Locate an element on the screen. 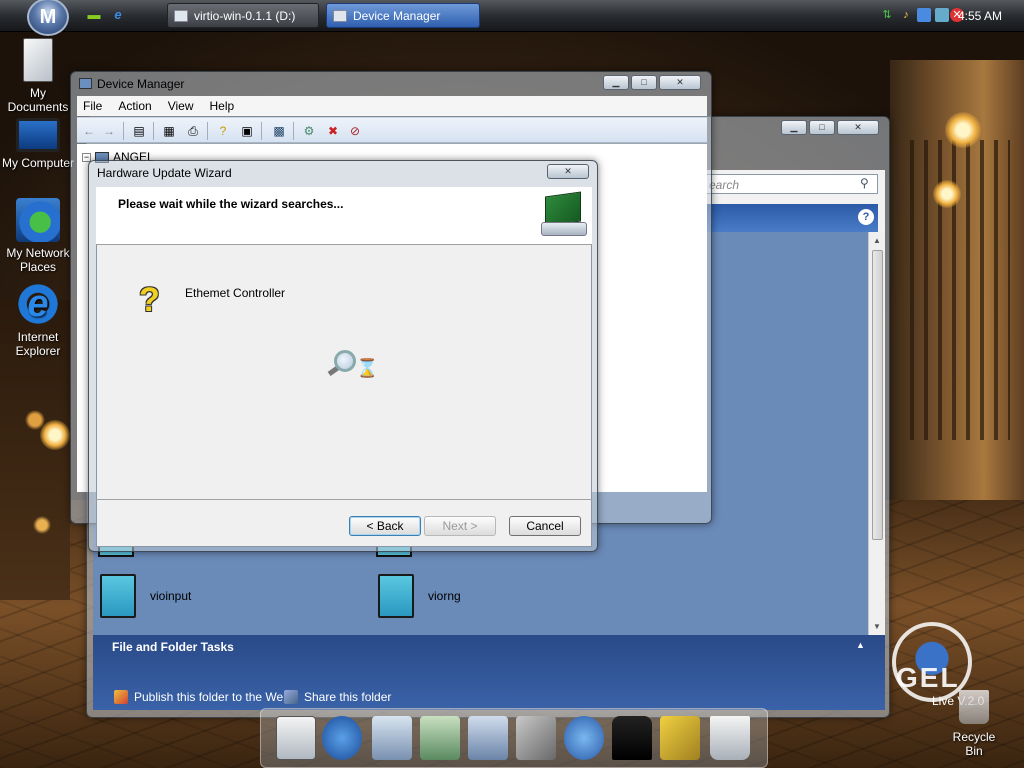  back-arrow-icon: ← is located at coordinates (89, 131).